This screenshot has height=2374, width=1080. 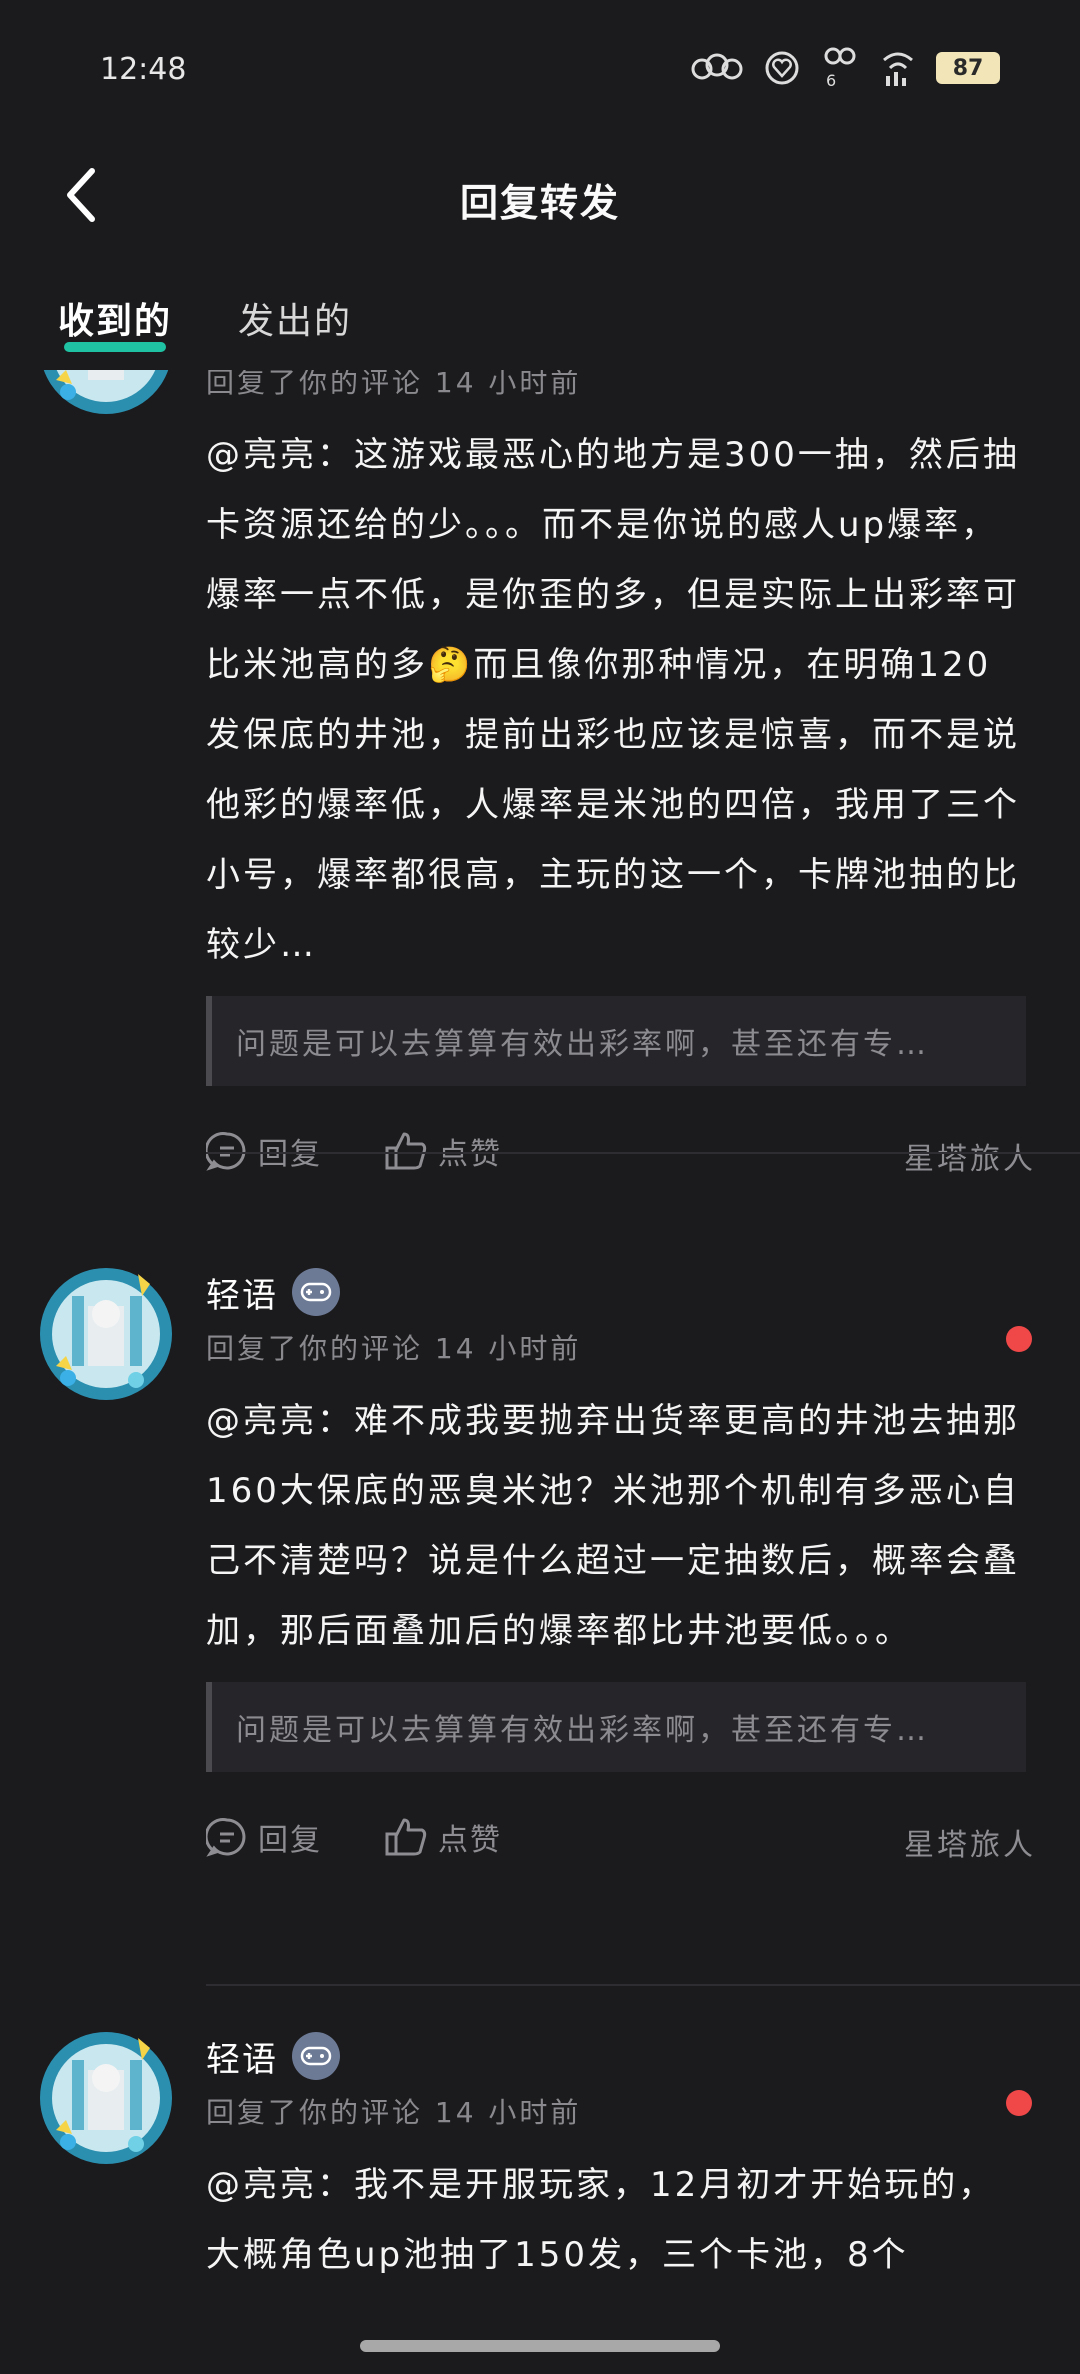 What do you see at coordinates (831, 80) in the screenshot?
I see `signal-label: 6` at bounding box center [831, 80].